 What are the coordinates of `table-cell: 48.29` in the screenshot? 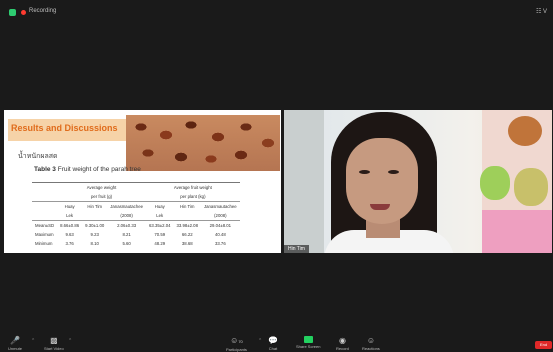 It's located at (160, 243).